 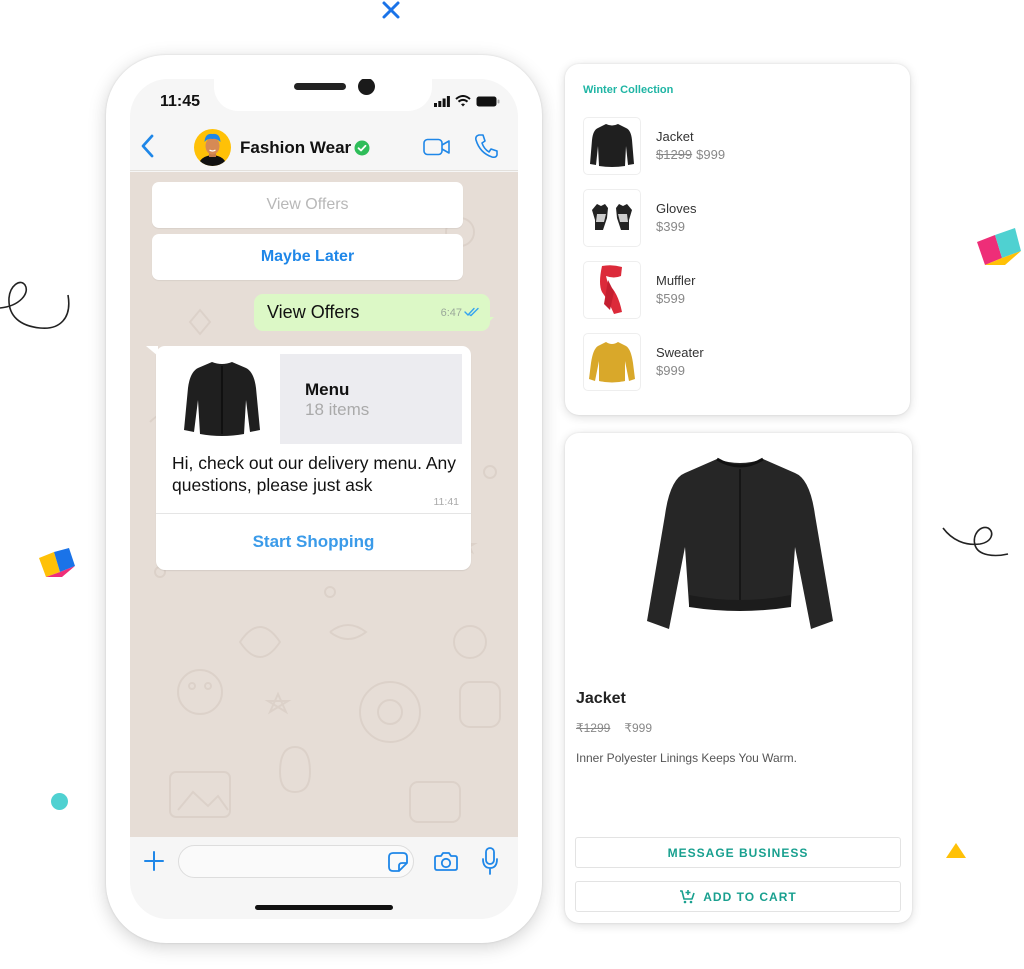 What do you see at coordinates (733, 290) in the screenshot?
I see `collection-item-muffler: Muffler $599` at bounding box center [733, 290].